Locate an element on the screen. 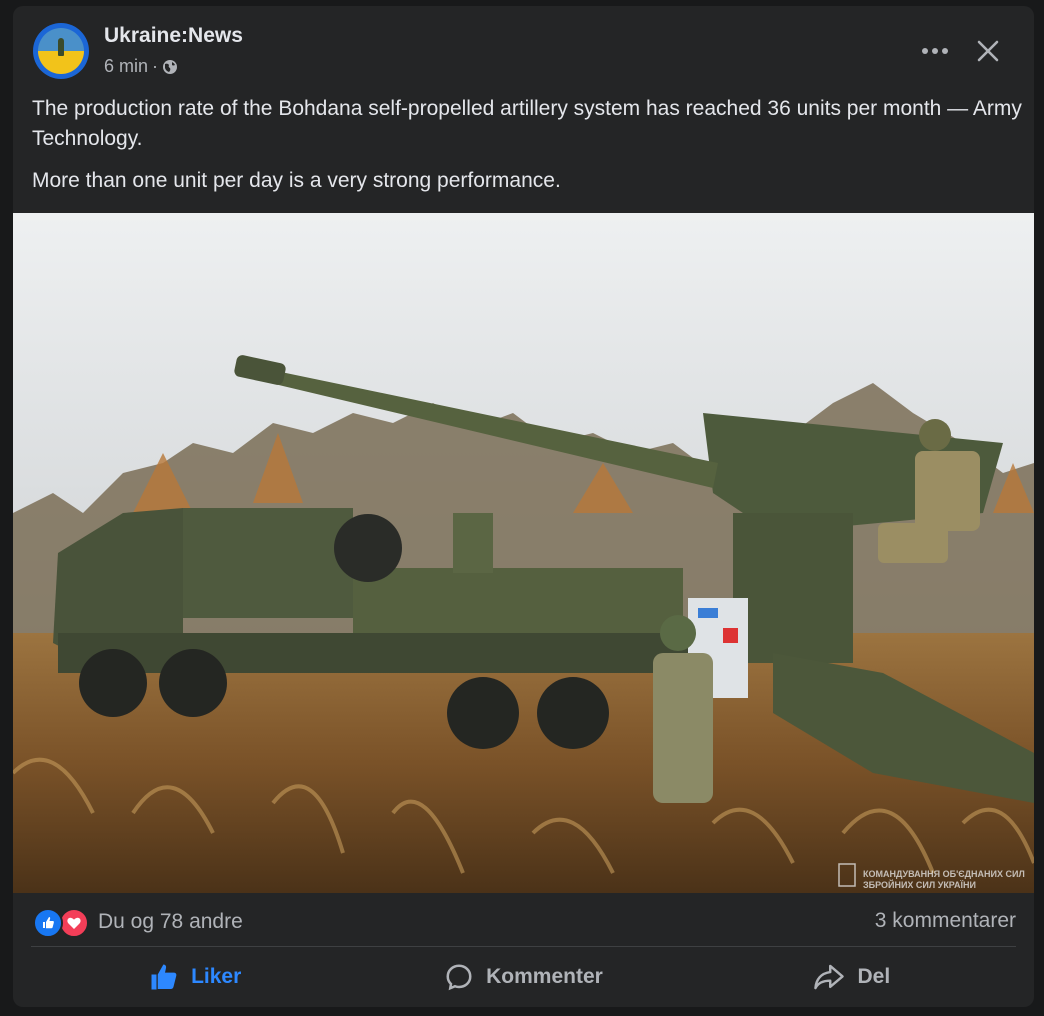 The height and width of the screenshot is (1016, 1044). comment-label: Kommenter is located at coordinates (544, 976).